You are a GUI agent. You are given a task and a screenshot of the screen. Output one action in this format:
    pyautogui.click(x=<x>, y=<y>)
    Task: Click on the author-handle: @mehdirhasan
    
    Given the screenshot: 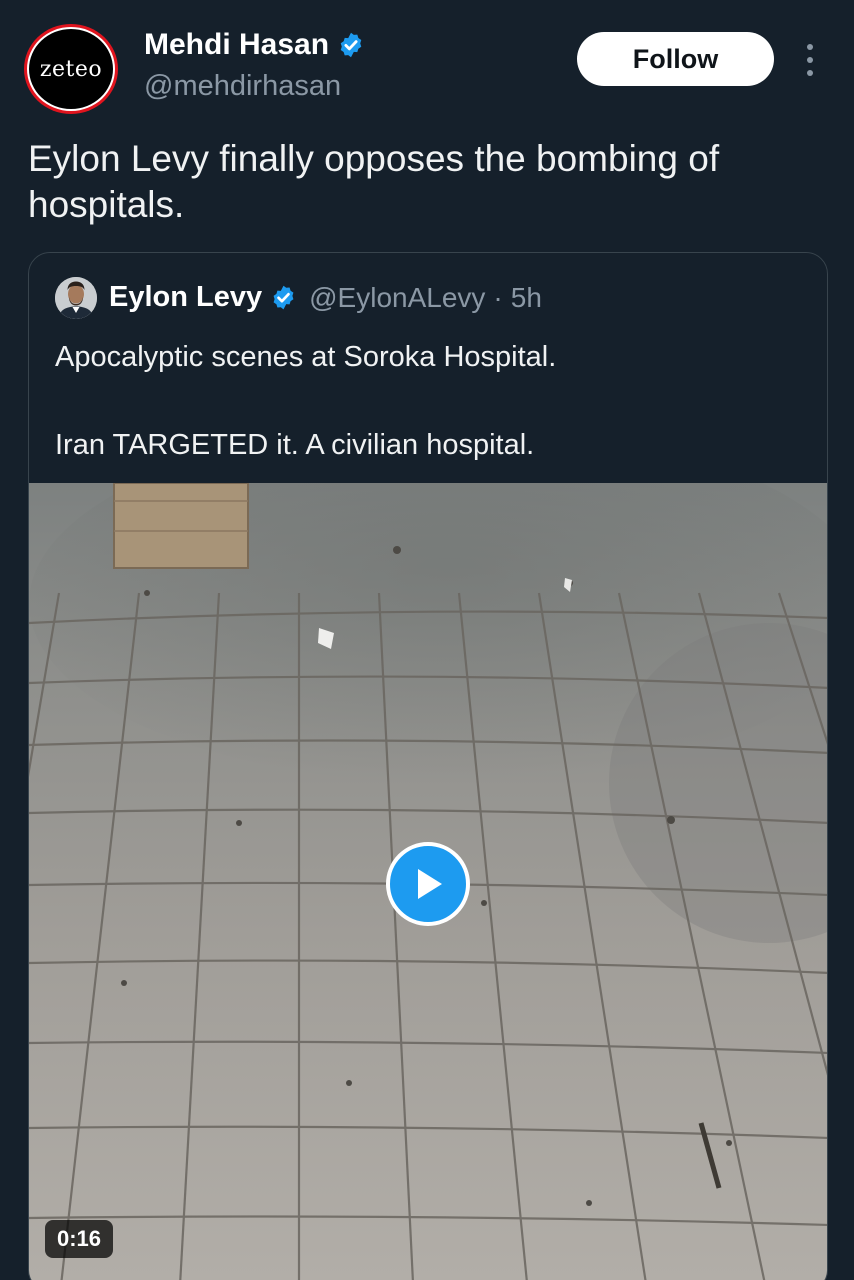 What is the action you would take?
    pyautogui.click(x=242, y=86)
    